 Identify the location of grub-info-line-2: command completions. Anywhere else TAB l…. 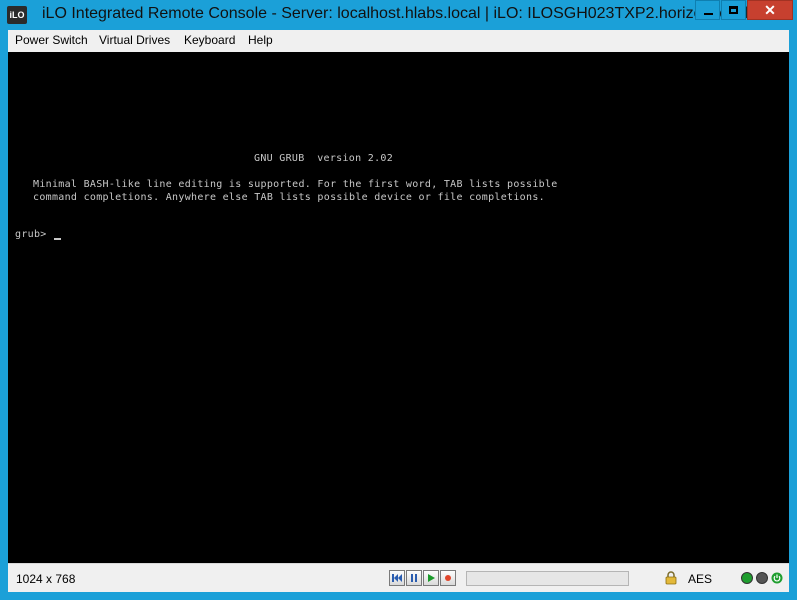
(289, 197).